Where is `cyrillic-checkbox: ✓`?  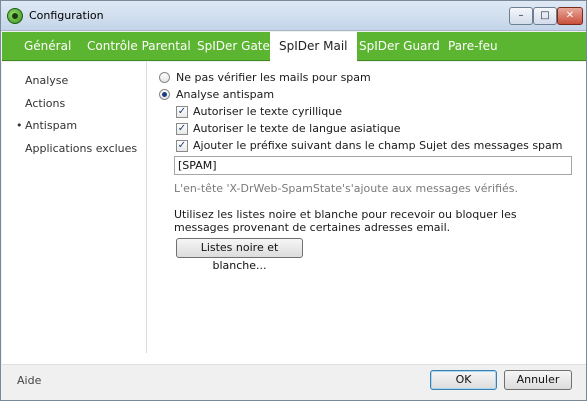
cyrillic-checkbox: ✓ is located at coordinates (182, 112).